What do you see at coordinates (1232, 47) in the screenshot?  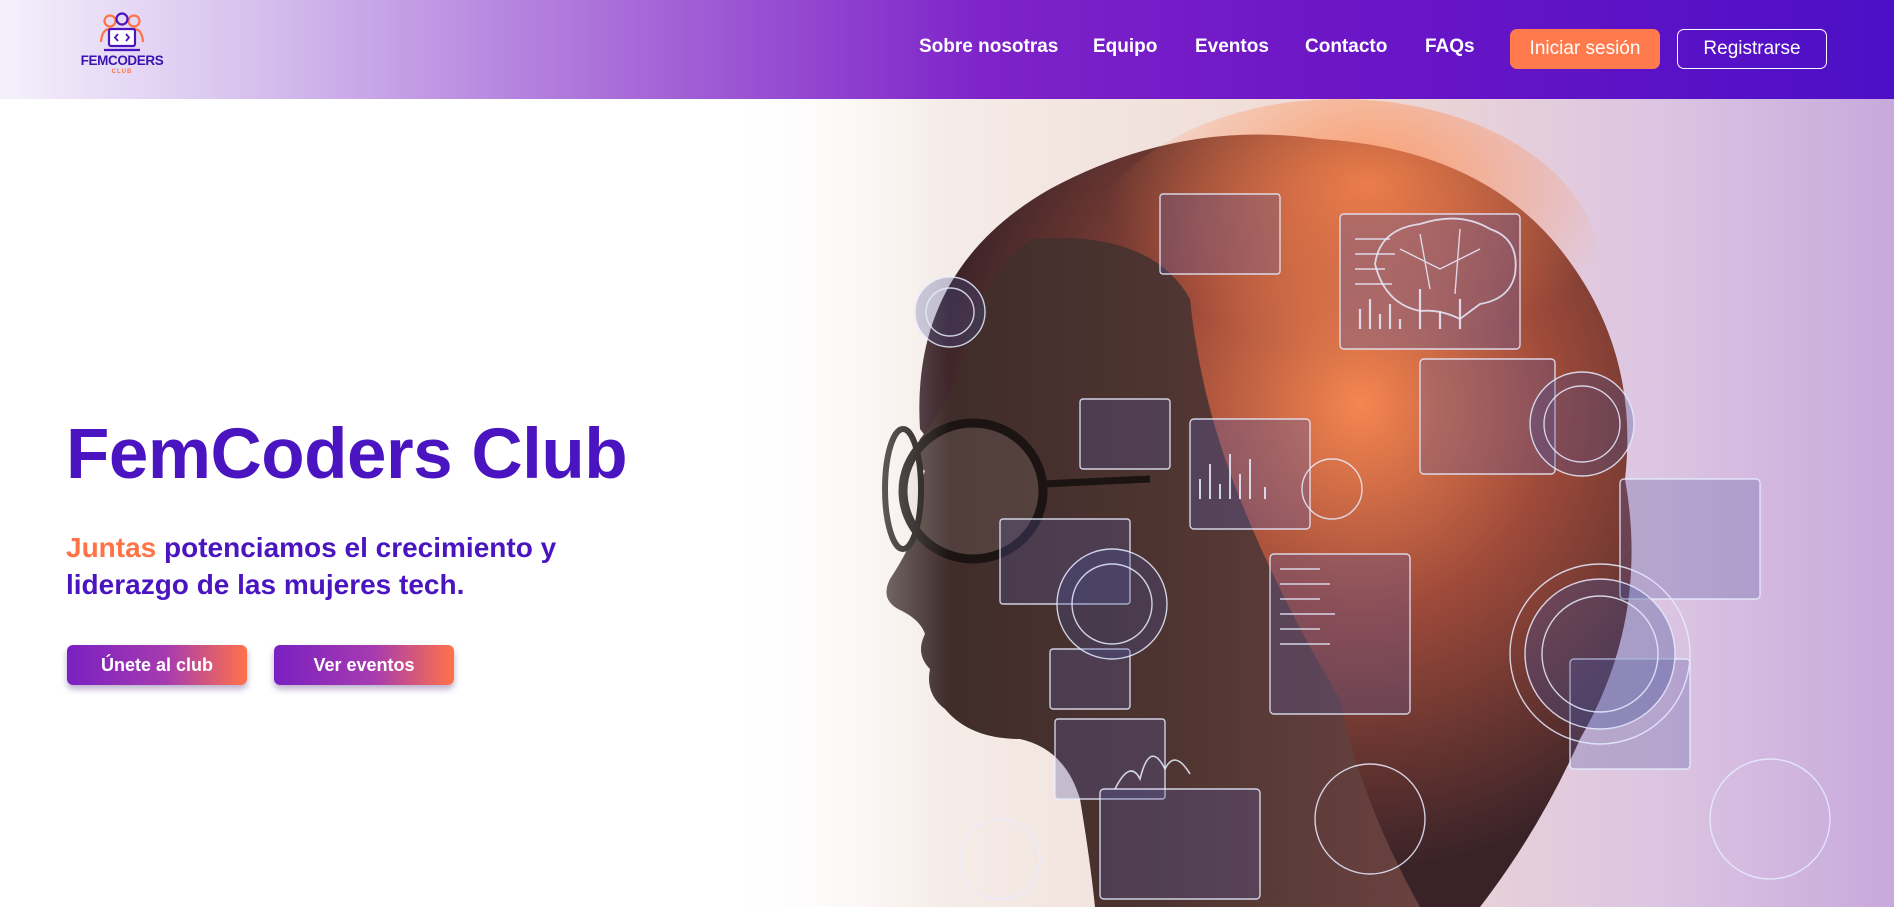 I see `nav-link-eventos: Eventos` at bounding box center [1232, 47].